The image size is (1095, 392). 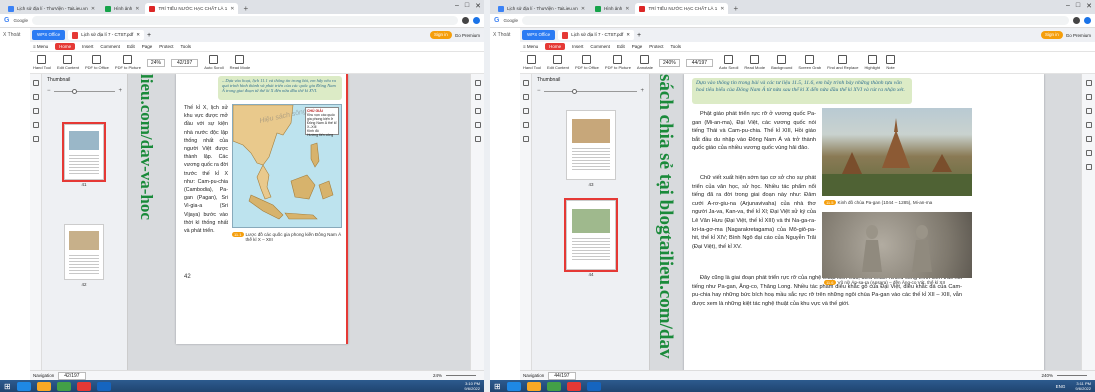 What do you see at coordinates (618, 62) in the screenshot?
I see `pdf-to-picture-button: PDF to Picture` at bounding box center [618, 62].